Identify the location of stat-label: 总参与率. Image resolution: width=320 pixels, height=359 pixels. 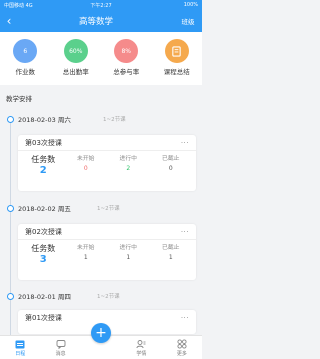
(126, 72).